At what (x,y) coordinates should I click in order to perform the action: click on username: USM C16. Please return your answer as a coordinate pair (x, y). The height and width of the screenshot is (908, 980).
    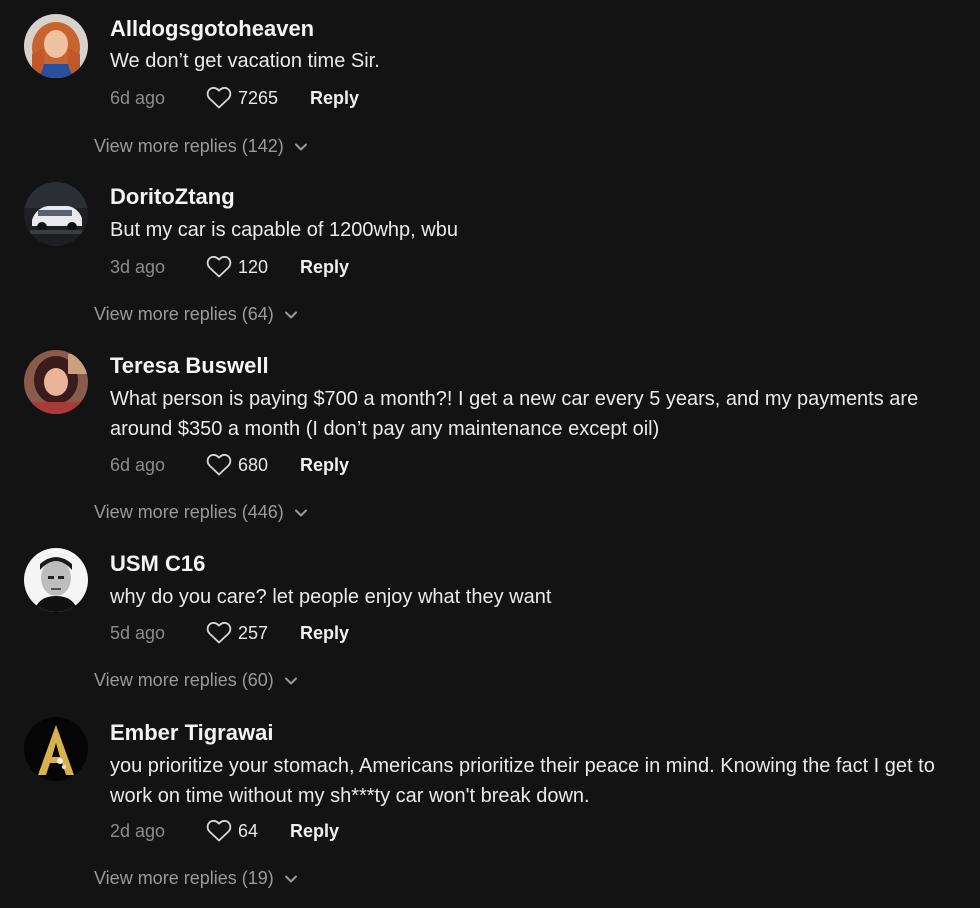
    Looking at the image, I should click on (157, 564).